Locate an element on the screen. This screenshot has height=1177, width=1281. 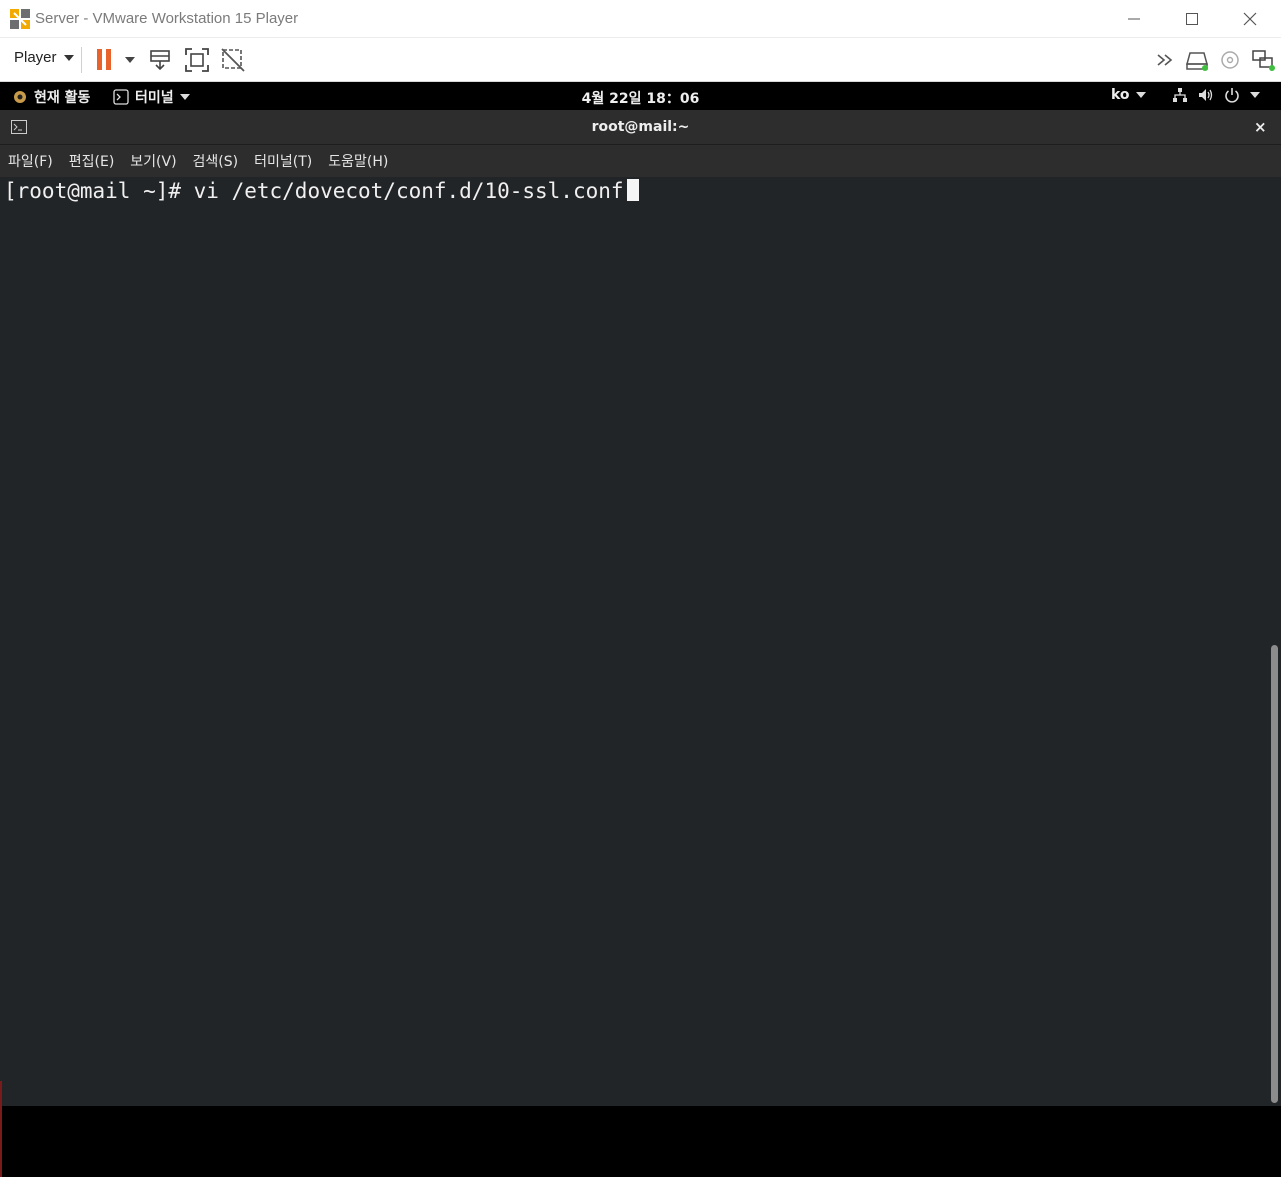
cd-drive-icon is located at coordinates (1230, 60).